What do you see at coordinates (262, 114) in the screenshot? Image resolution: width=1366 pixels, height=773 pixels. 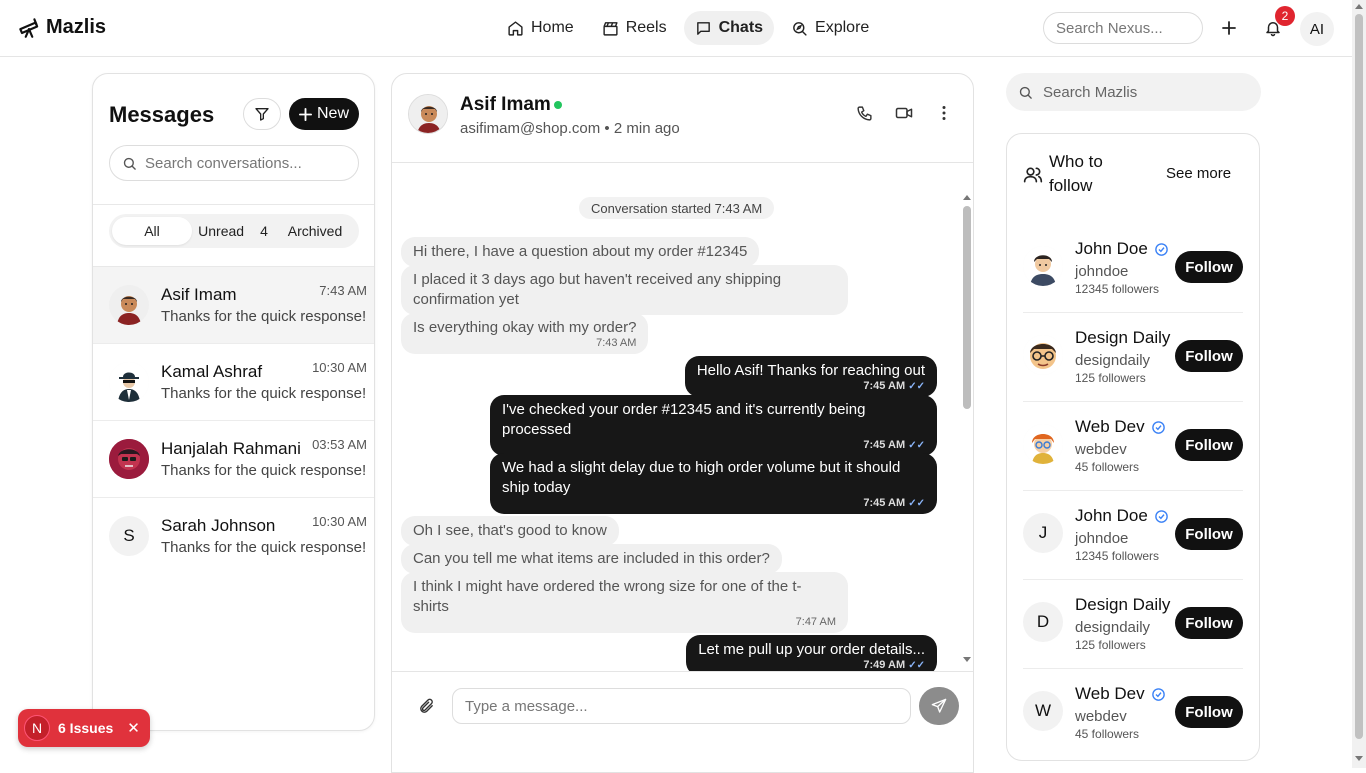 I see `filter-button` at bounding box center [262, 114].